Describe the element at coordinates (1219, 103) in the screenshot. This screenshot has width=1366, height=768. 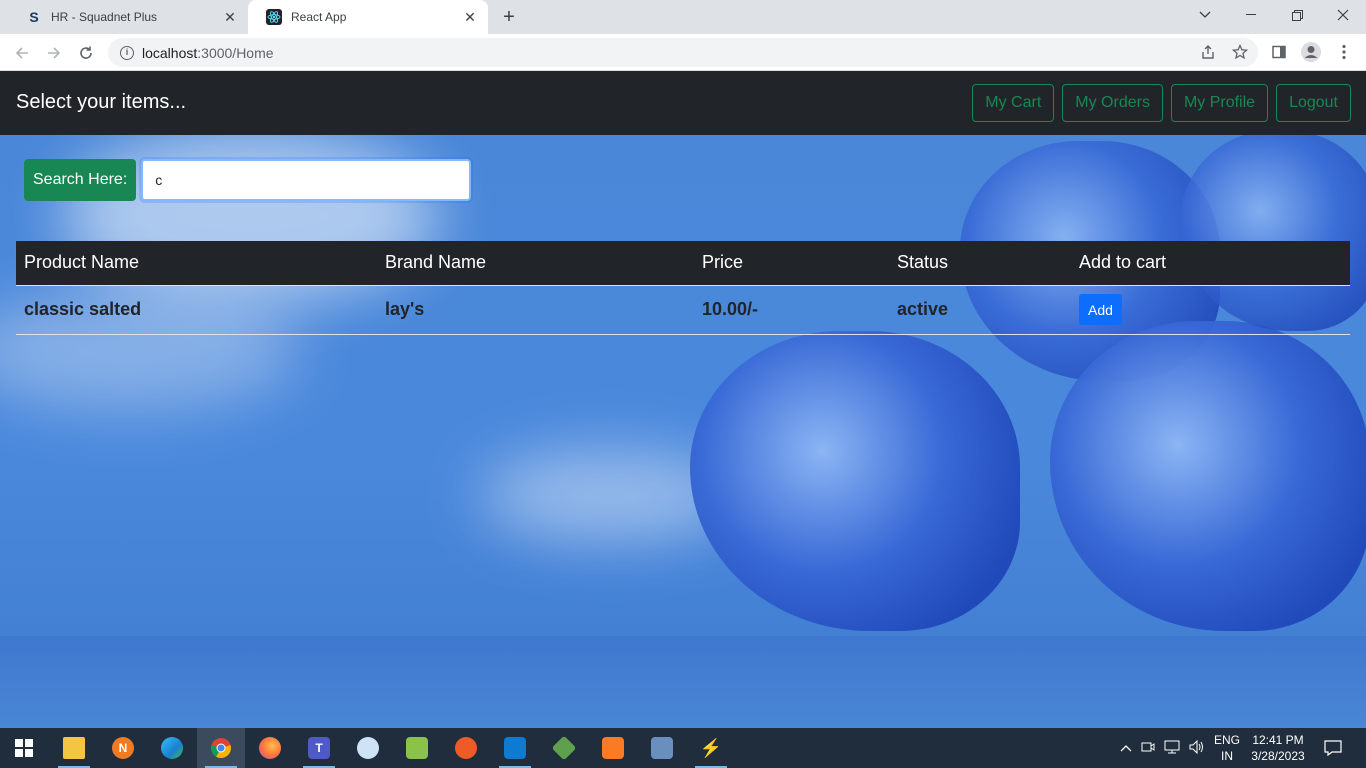
I see `my-profile-button: My Profile` at that location.